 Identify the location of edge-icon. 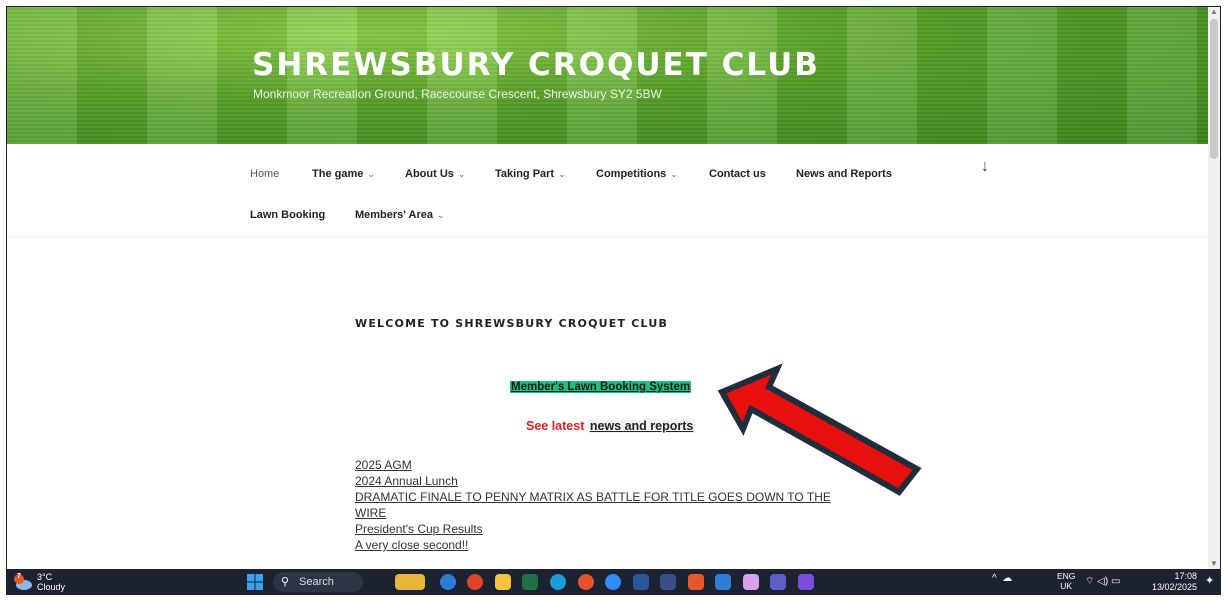
(558, 582).